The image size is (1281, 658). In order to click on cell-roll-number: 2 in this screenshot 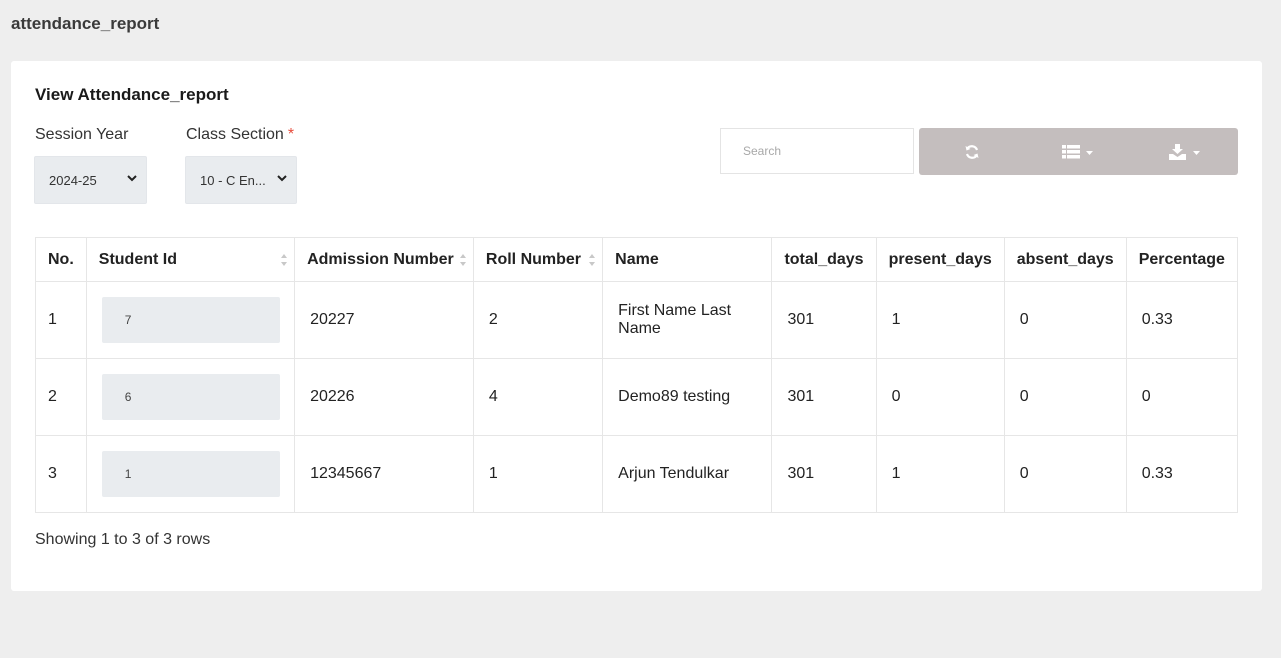, I will do `click(538, 320)`.